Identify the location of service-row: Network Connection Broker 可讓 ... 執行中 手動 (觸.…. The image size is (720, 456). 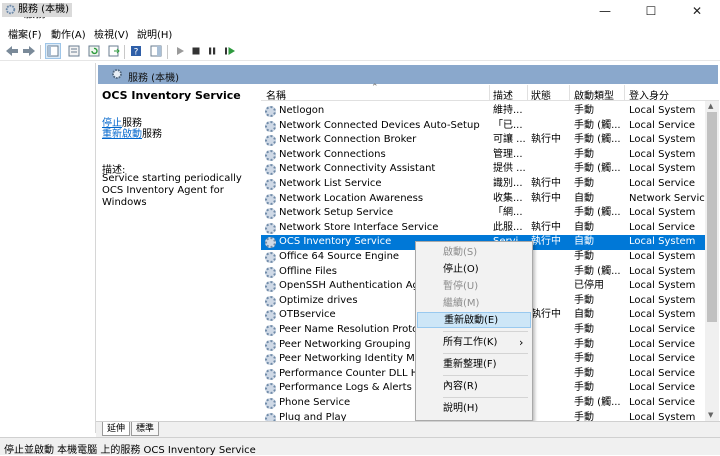
(483, 140).